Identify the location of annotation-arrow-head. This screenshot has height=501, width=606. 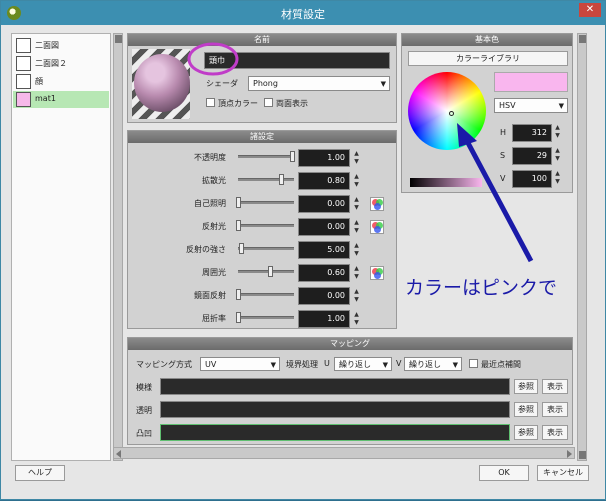
(467, 135).